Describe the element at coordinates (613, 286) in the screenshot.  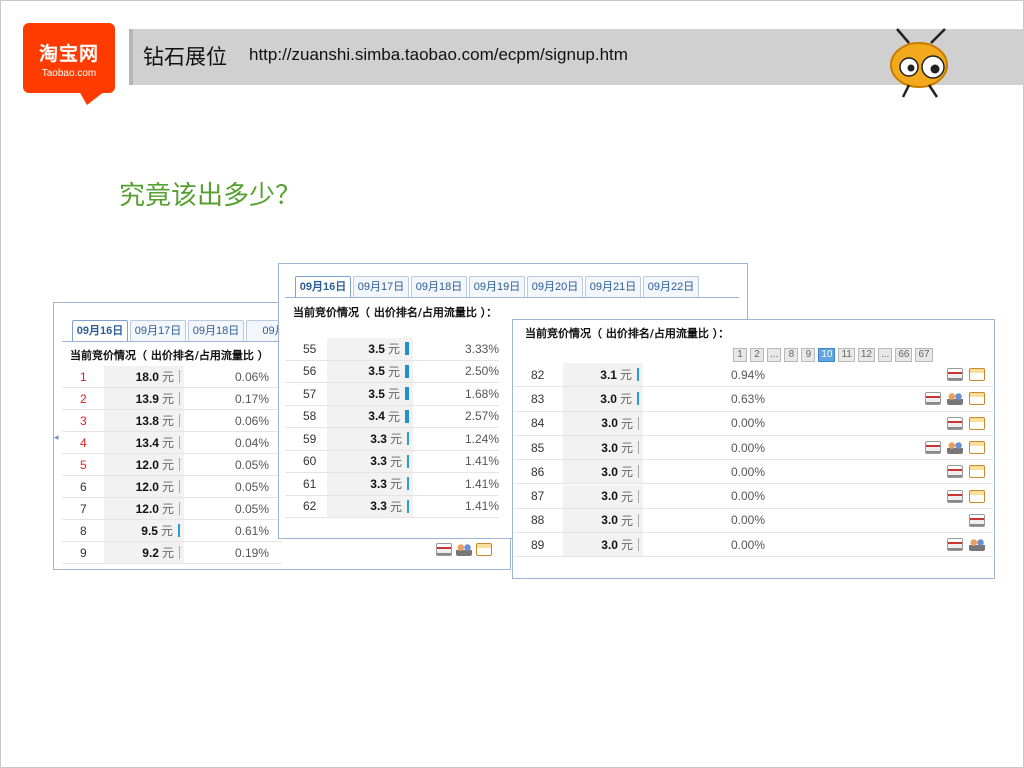
I see `date-tab: 09月21日` at that location.